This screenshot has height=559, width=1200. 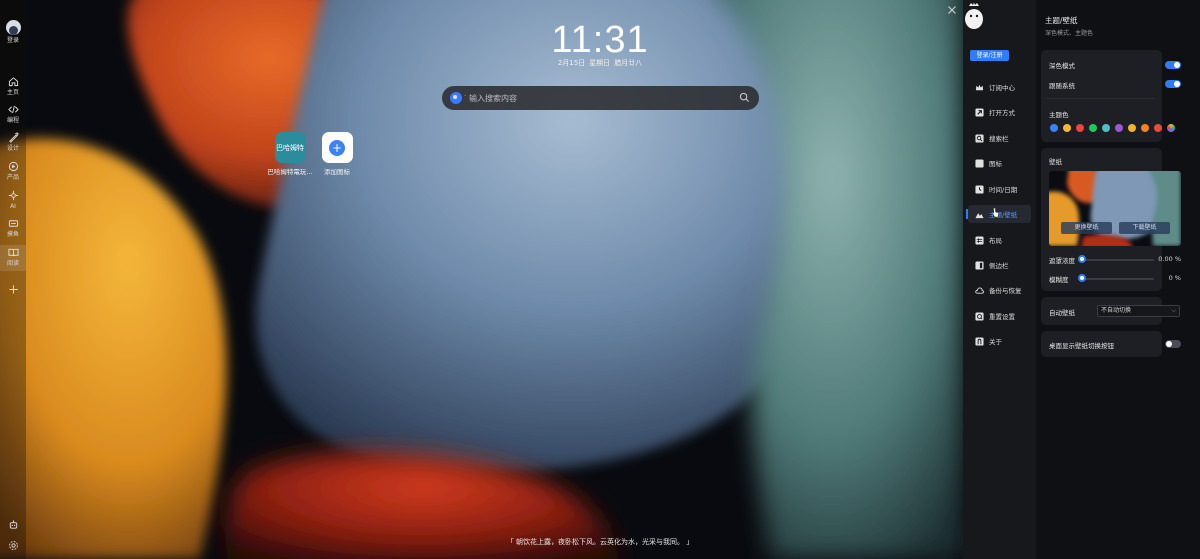 I want to click on plus-icon, so click(x=13, y=289).